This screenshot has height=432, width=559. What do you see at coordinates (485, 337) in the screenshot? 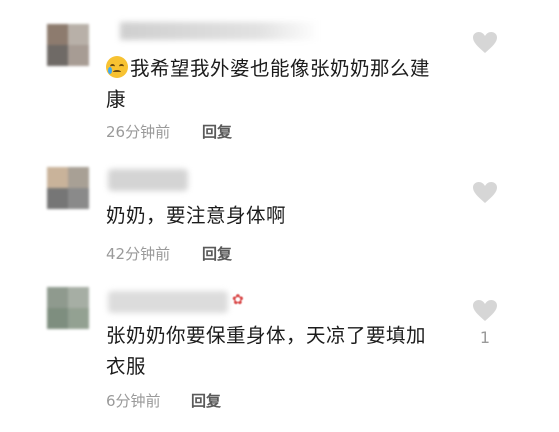
I see `like-count: 1` at bounding box center [485, 337].